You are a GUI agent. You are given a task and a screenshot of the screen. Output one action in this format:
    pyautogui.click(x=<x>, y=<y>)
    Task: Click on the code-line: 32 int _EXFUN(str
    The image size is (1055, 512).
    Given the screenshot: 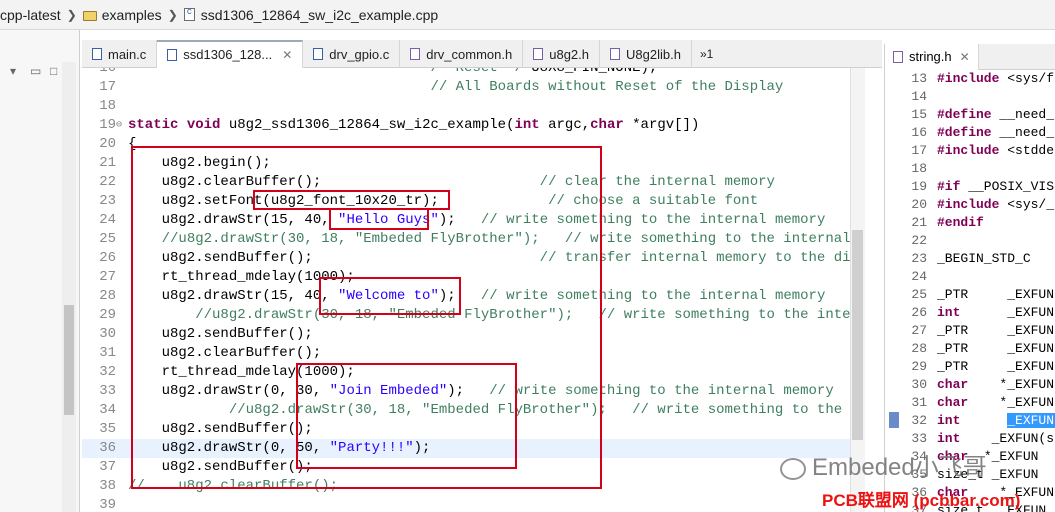 What is the action you would take?
    pyautogui.click(x=970, y=421)
    